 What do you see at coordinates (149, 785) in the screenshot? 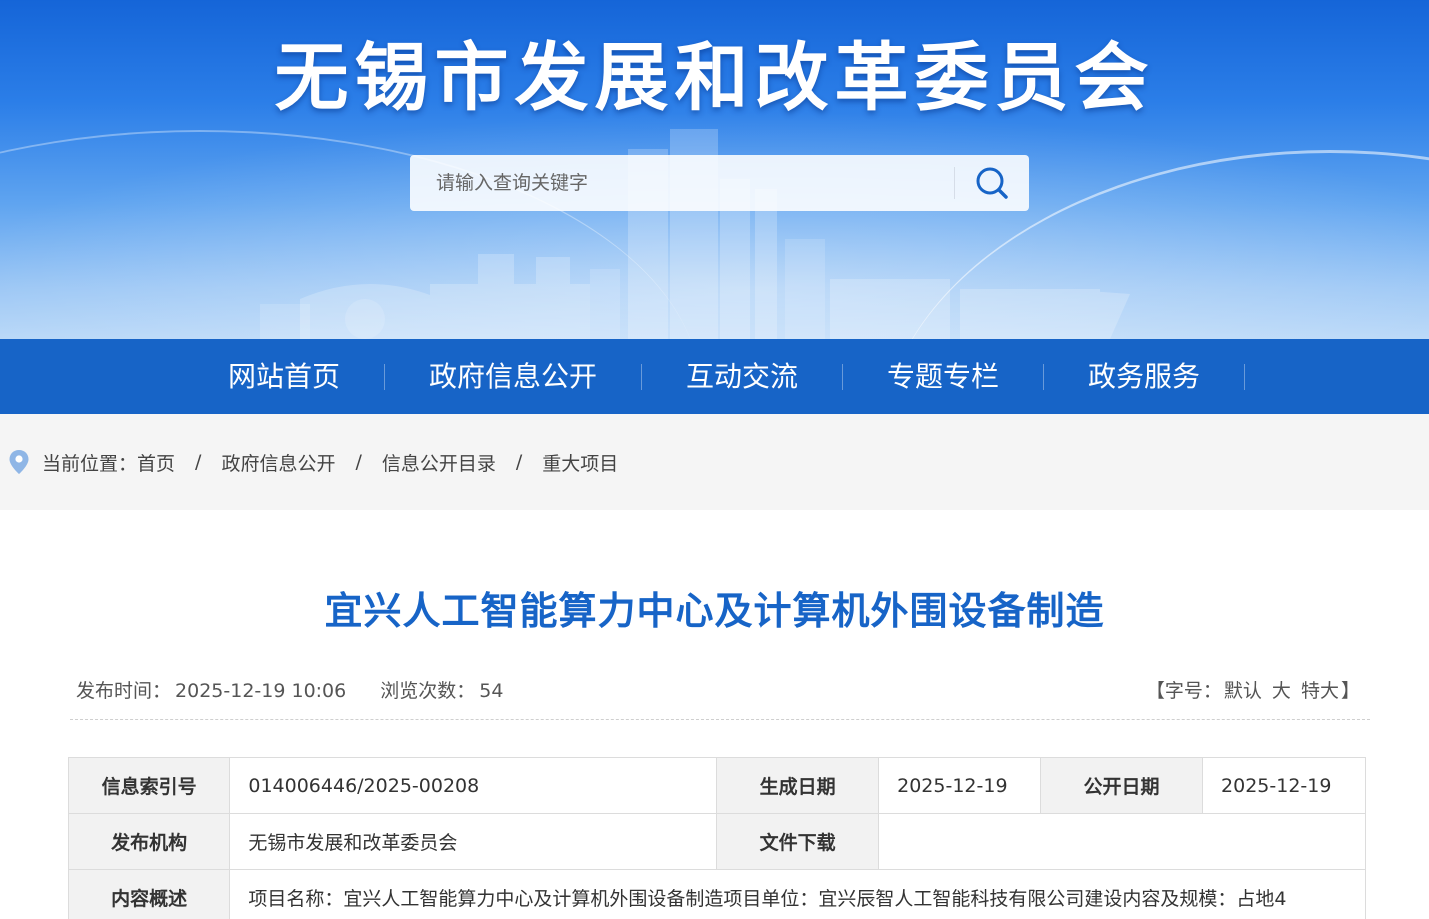
I see `index-label: 信息索引号` at bounding box center [149, 785].